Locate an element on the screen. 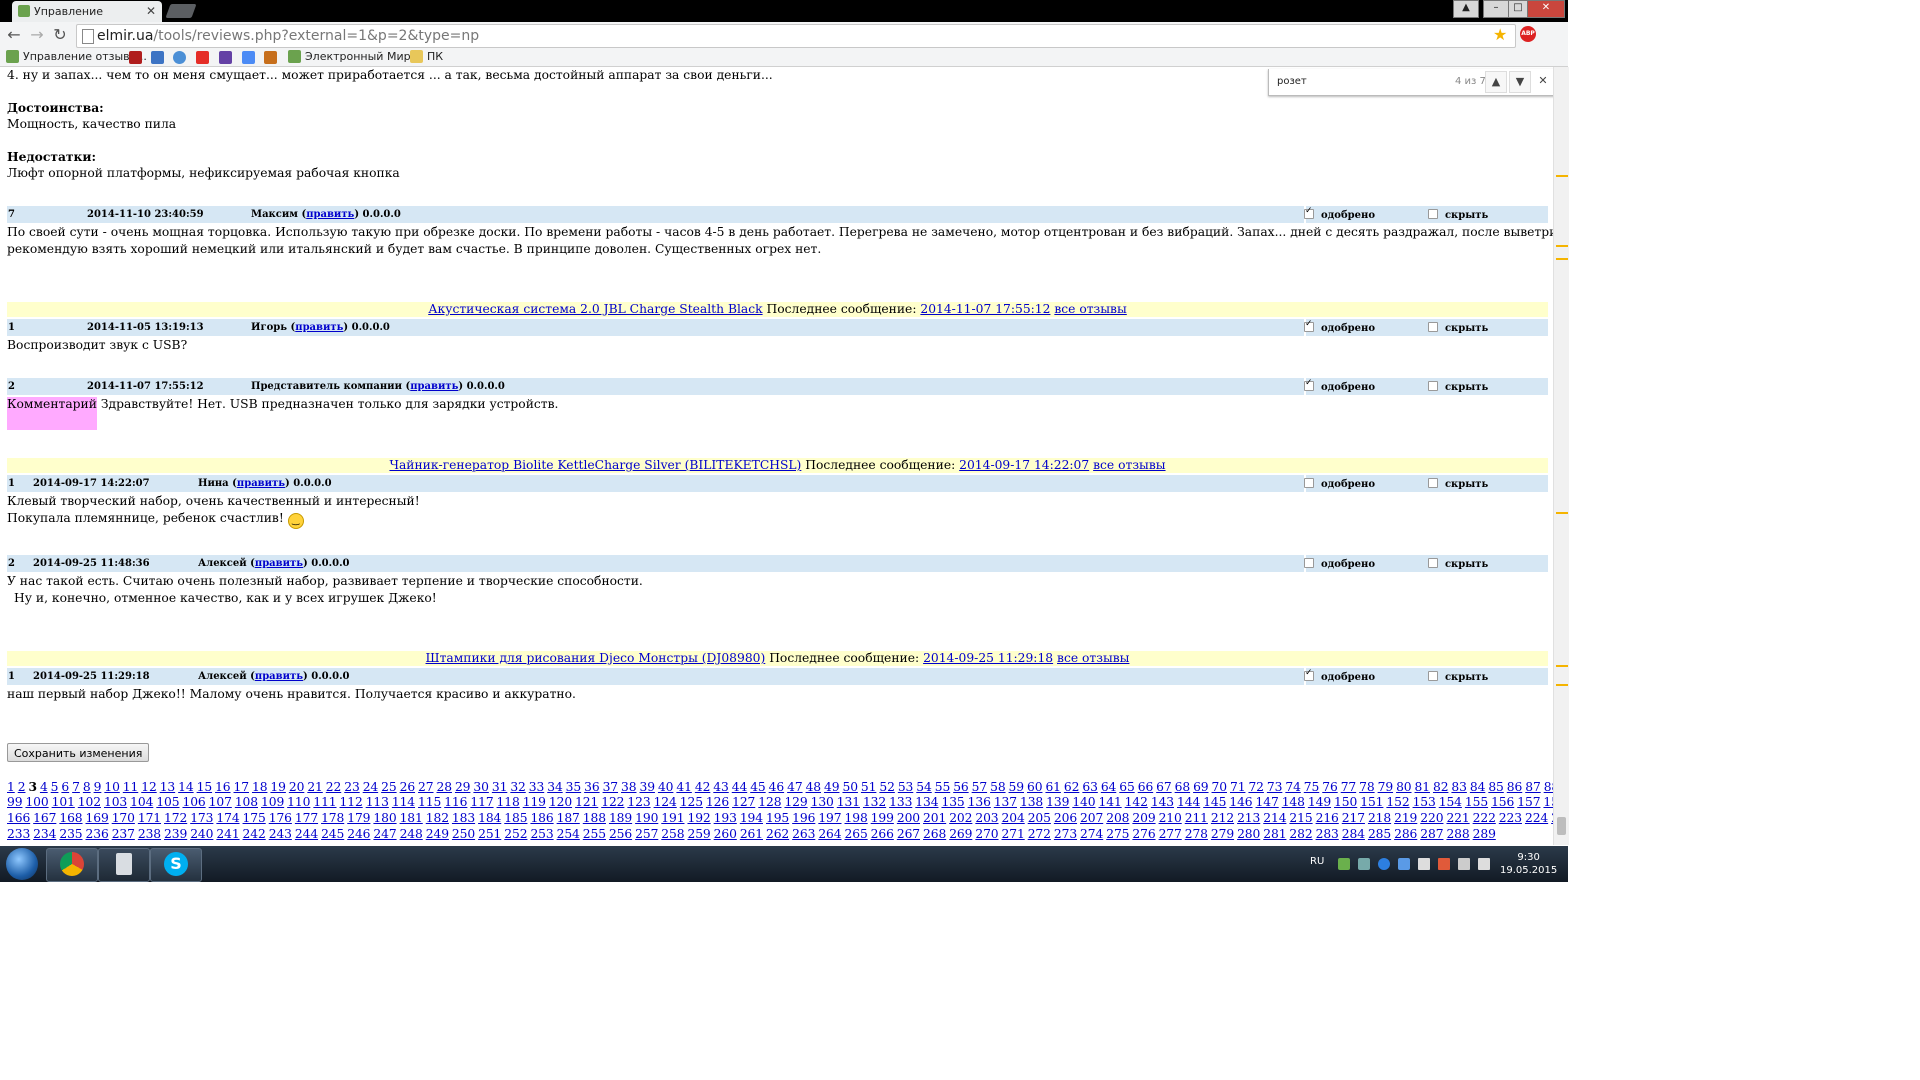 This screenshot has width=1920, height=1080. page-link: 52 is located at coordinates (887, 787).